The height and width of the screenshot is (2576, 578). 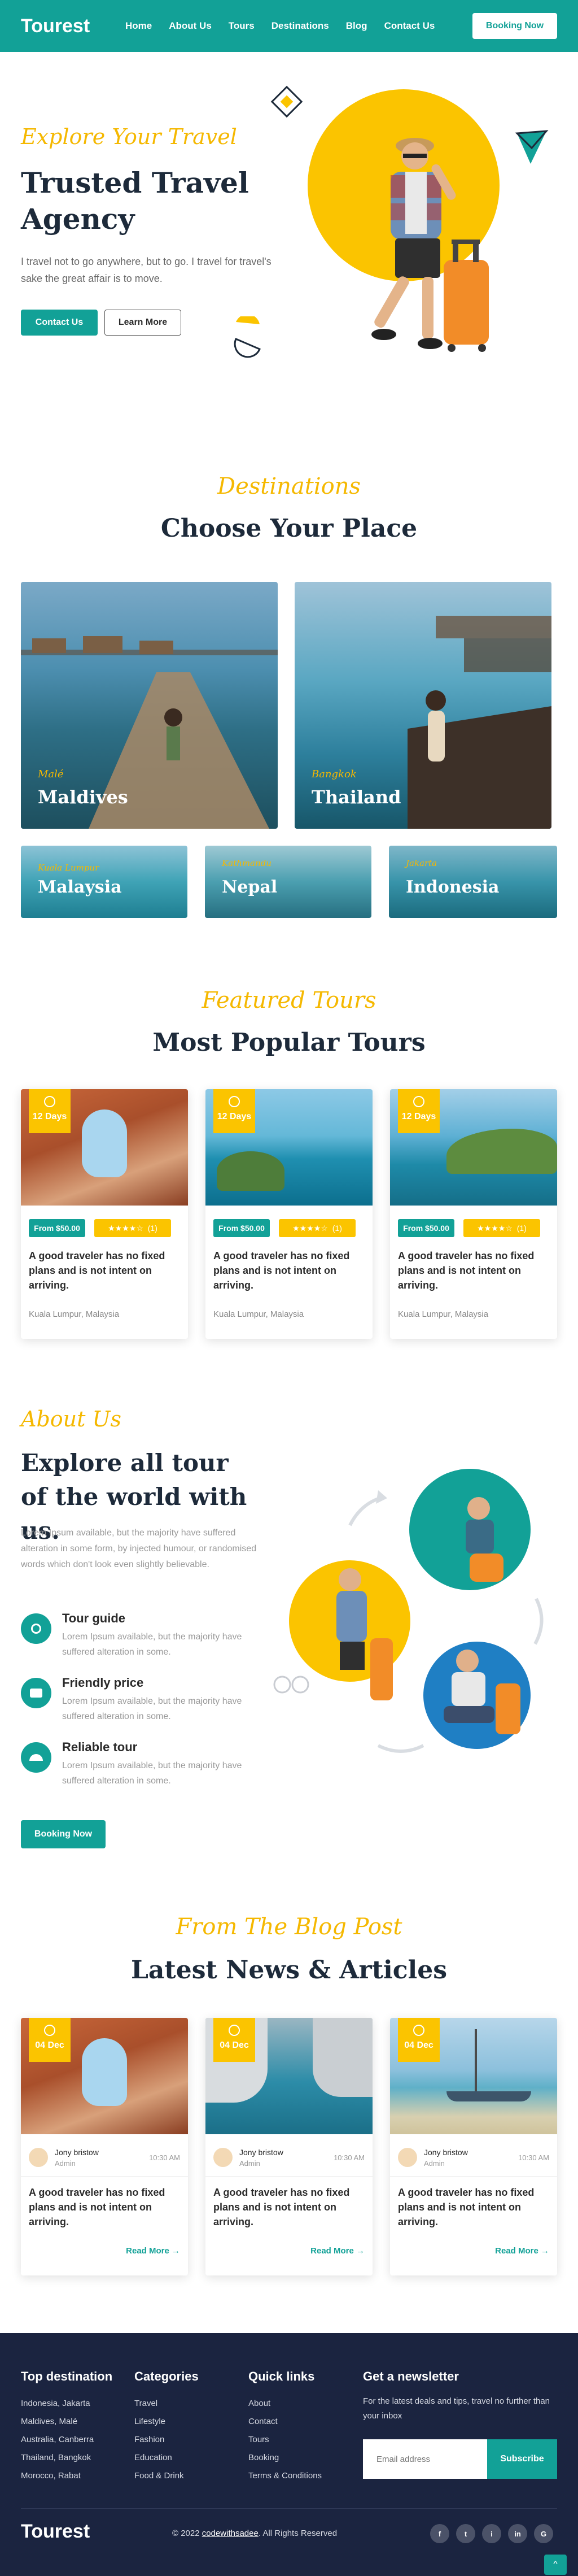 I want to click on google-icon: G, so click(x=543, y=2533).